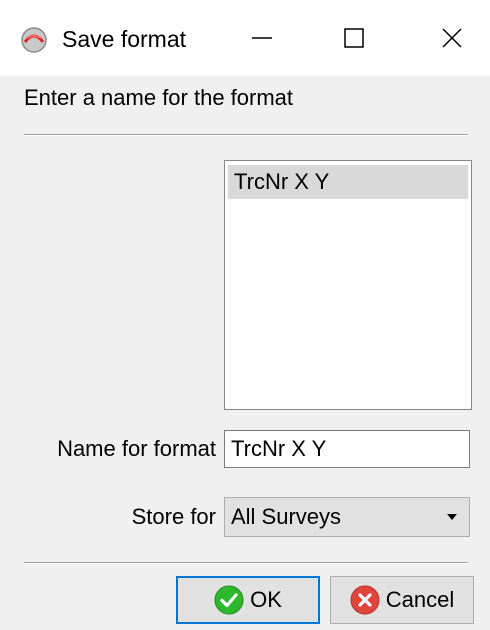 The image size is (490, 630). Describe the element at coordinates (136, 448) in the screenshot. I see `name-for-format-label: Name for format` at that location.